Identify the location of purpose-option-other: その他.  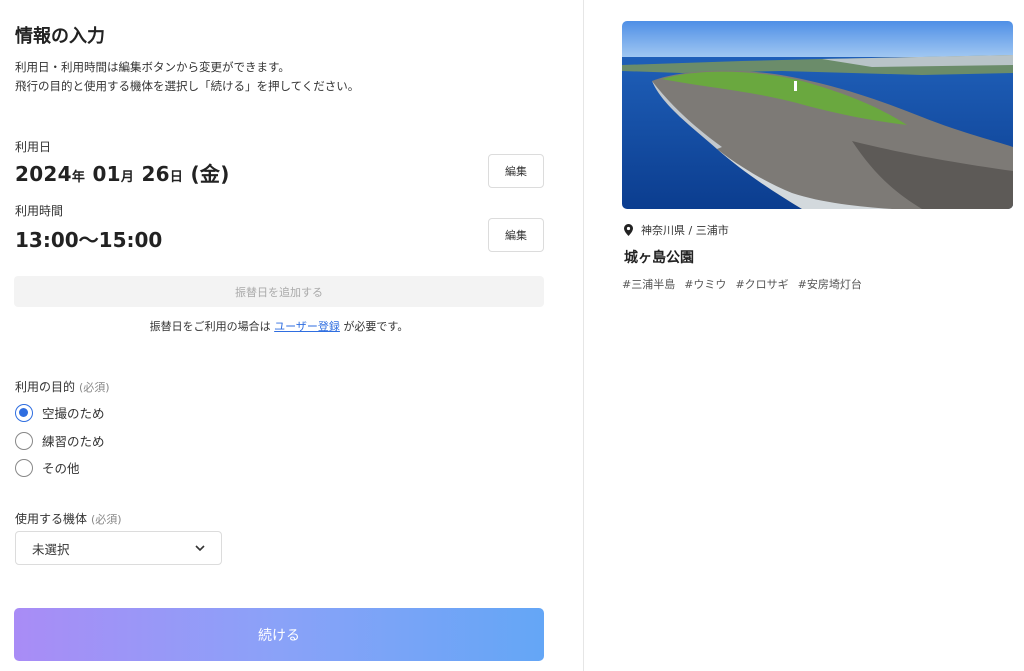
(47, 467).